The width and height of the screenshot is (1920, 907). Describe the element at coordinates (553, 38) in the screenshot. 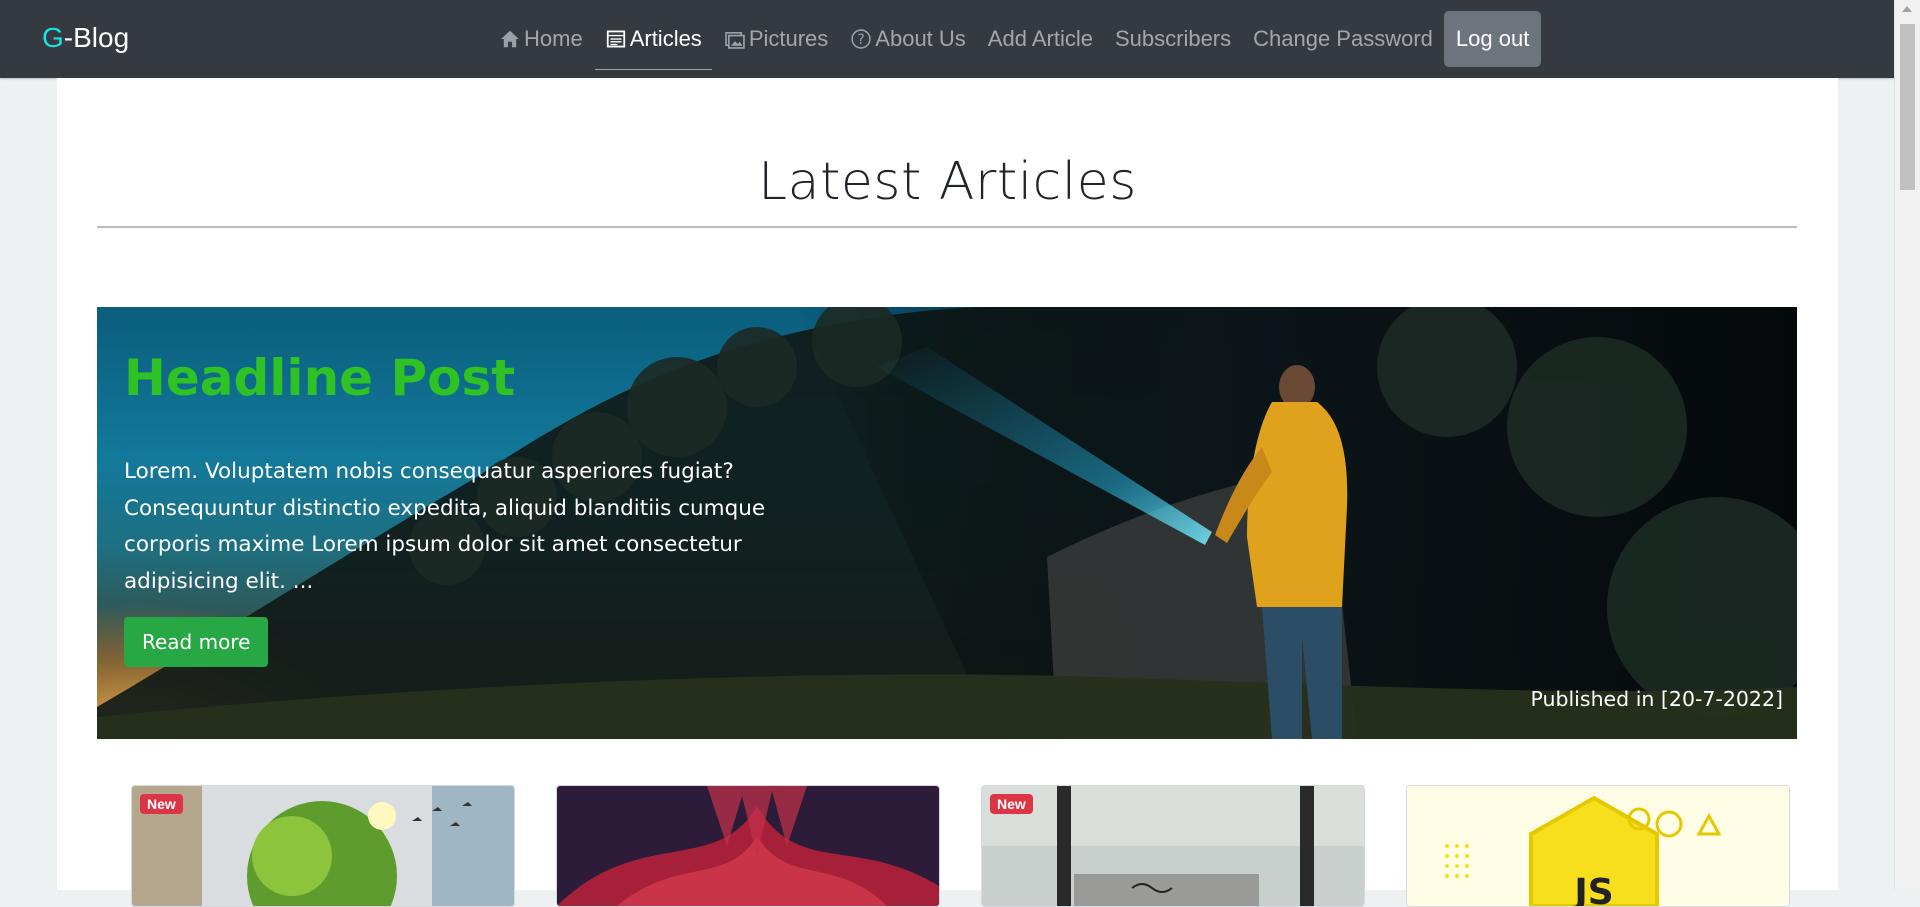

I see `nav-item-label: Home` at that location.